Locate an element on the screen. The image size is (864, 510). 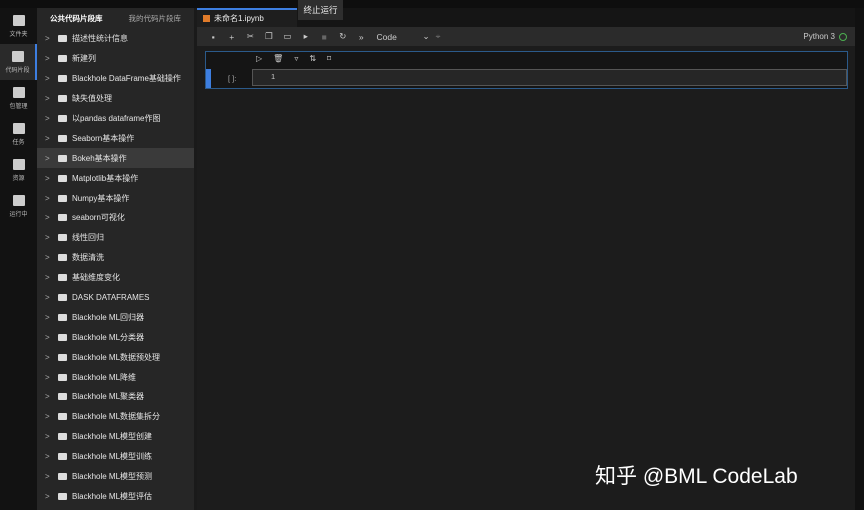
package-icon is located at coordinates (18, 92).